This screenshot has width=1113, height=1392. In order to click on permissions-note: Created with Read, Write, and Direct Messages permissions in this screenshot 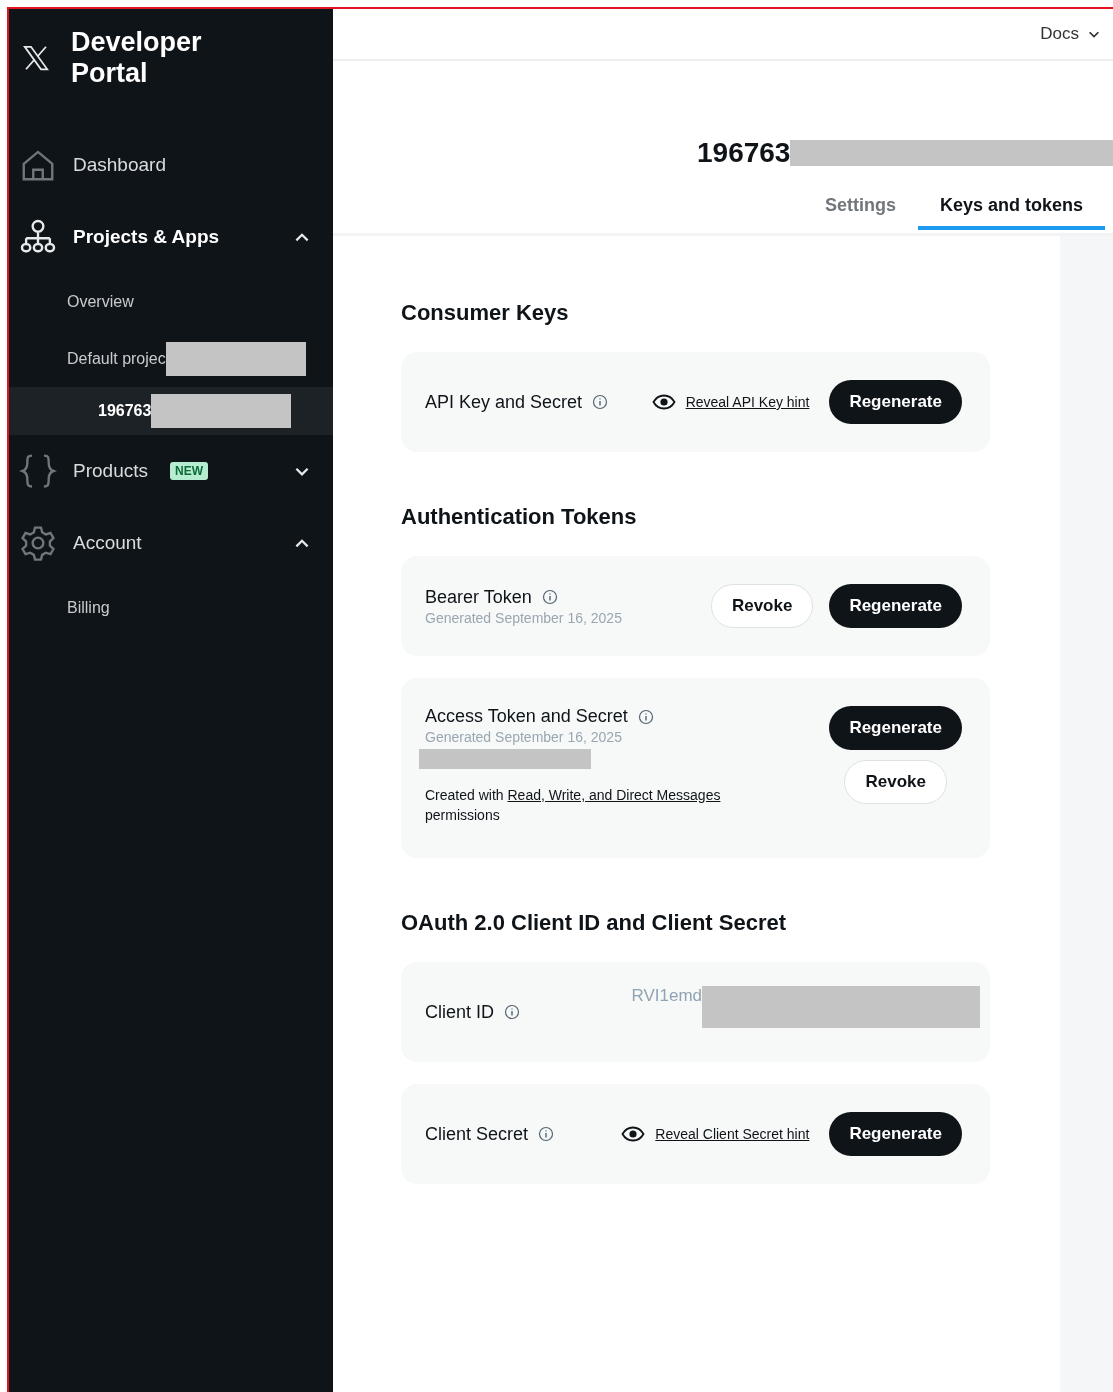, I will do `click(573, 805)`.